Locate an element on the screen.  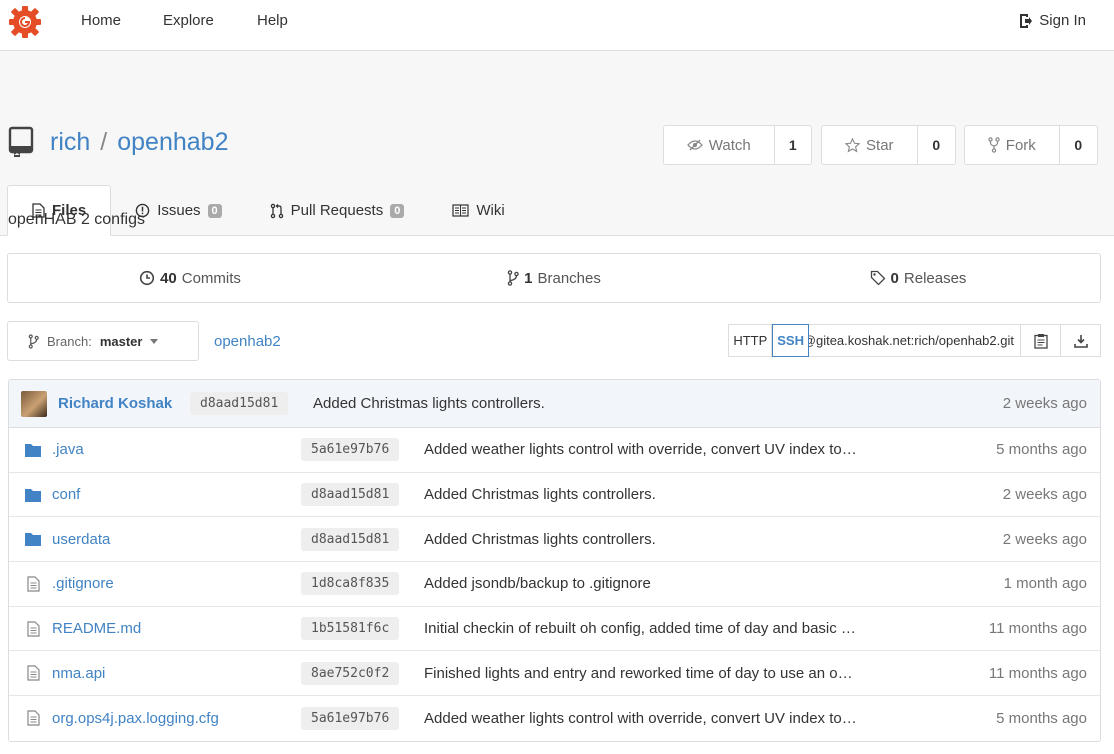
sign-in-link: Sign In is located at coordinates (1051, 20).